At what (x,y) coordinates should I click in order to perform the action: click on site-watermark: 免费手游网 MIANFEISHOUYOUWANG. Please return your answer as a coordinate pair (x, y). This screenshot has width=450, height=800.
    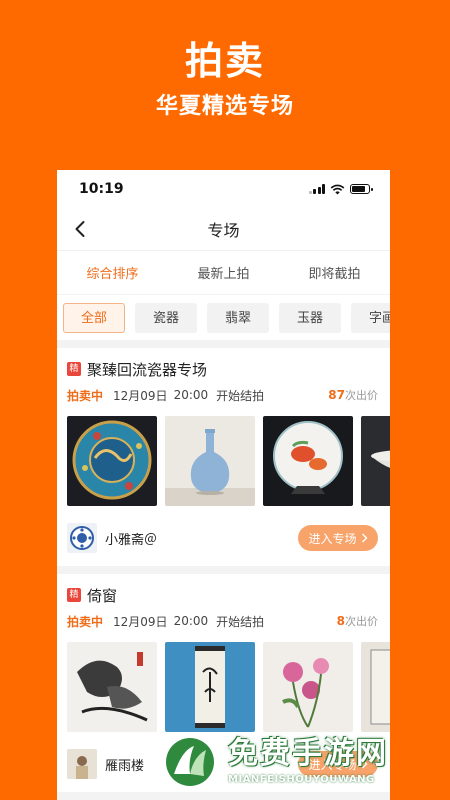
    Looking at the image, I should click on (305, 764).